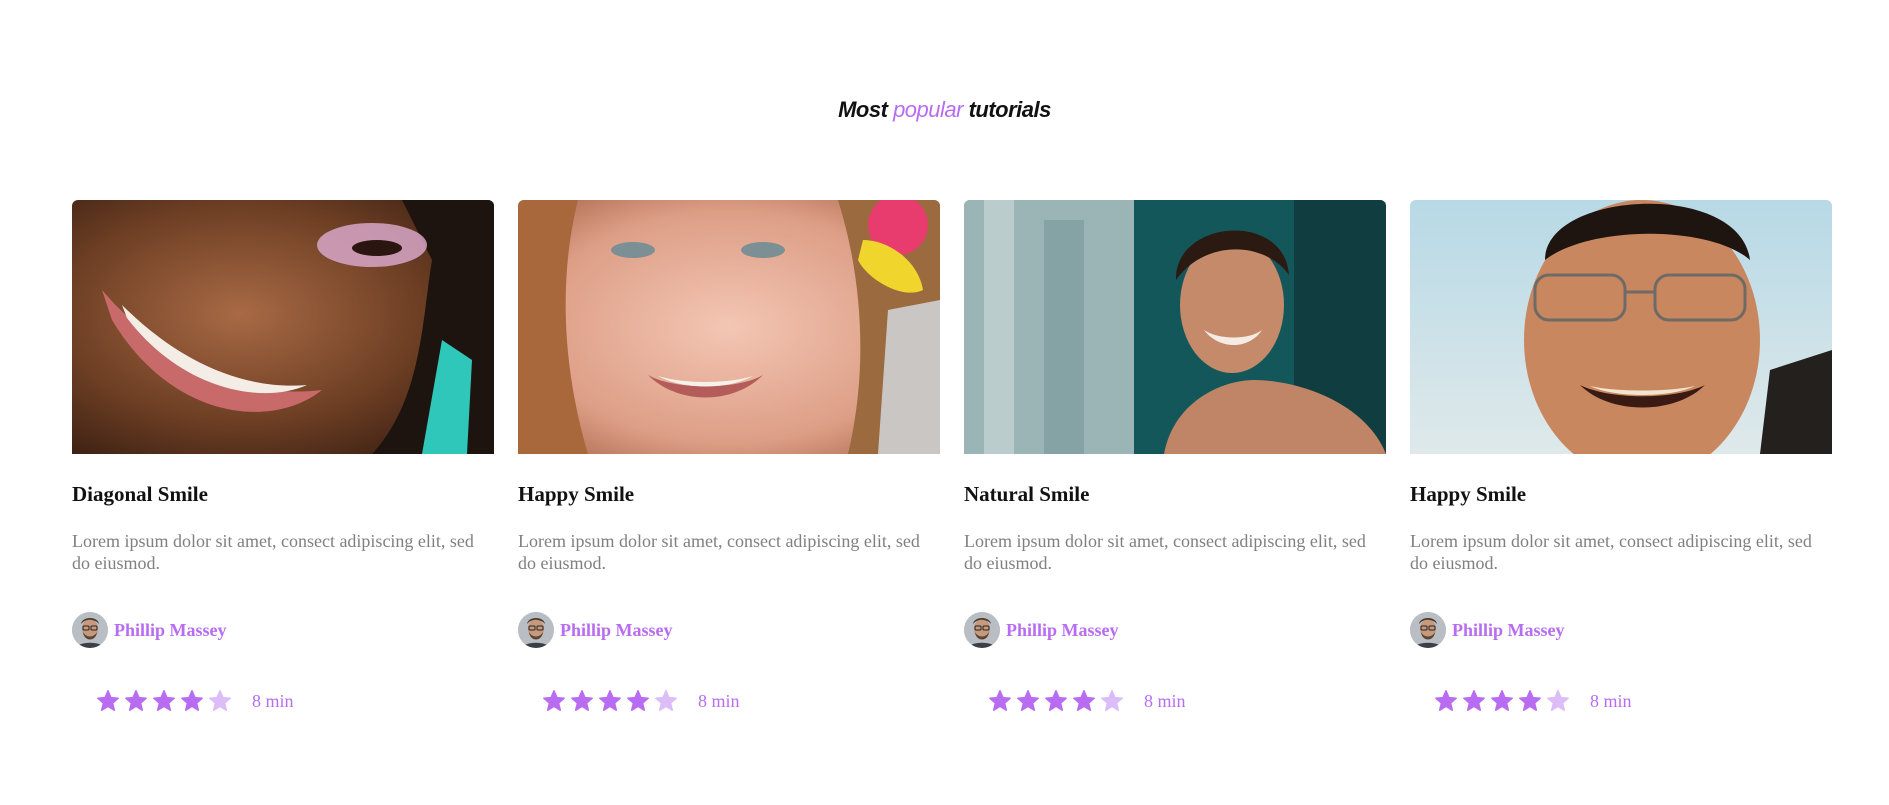 The width and height of the screenshot is (1889, 805). I want to click on section-title-suffix: tutorials, so click(1010, 110).